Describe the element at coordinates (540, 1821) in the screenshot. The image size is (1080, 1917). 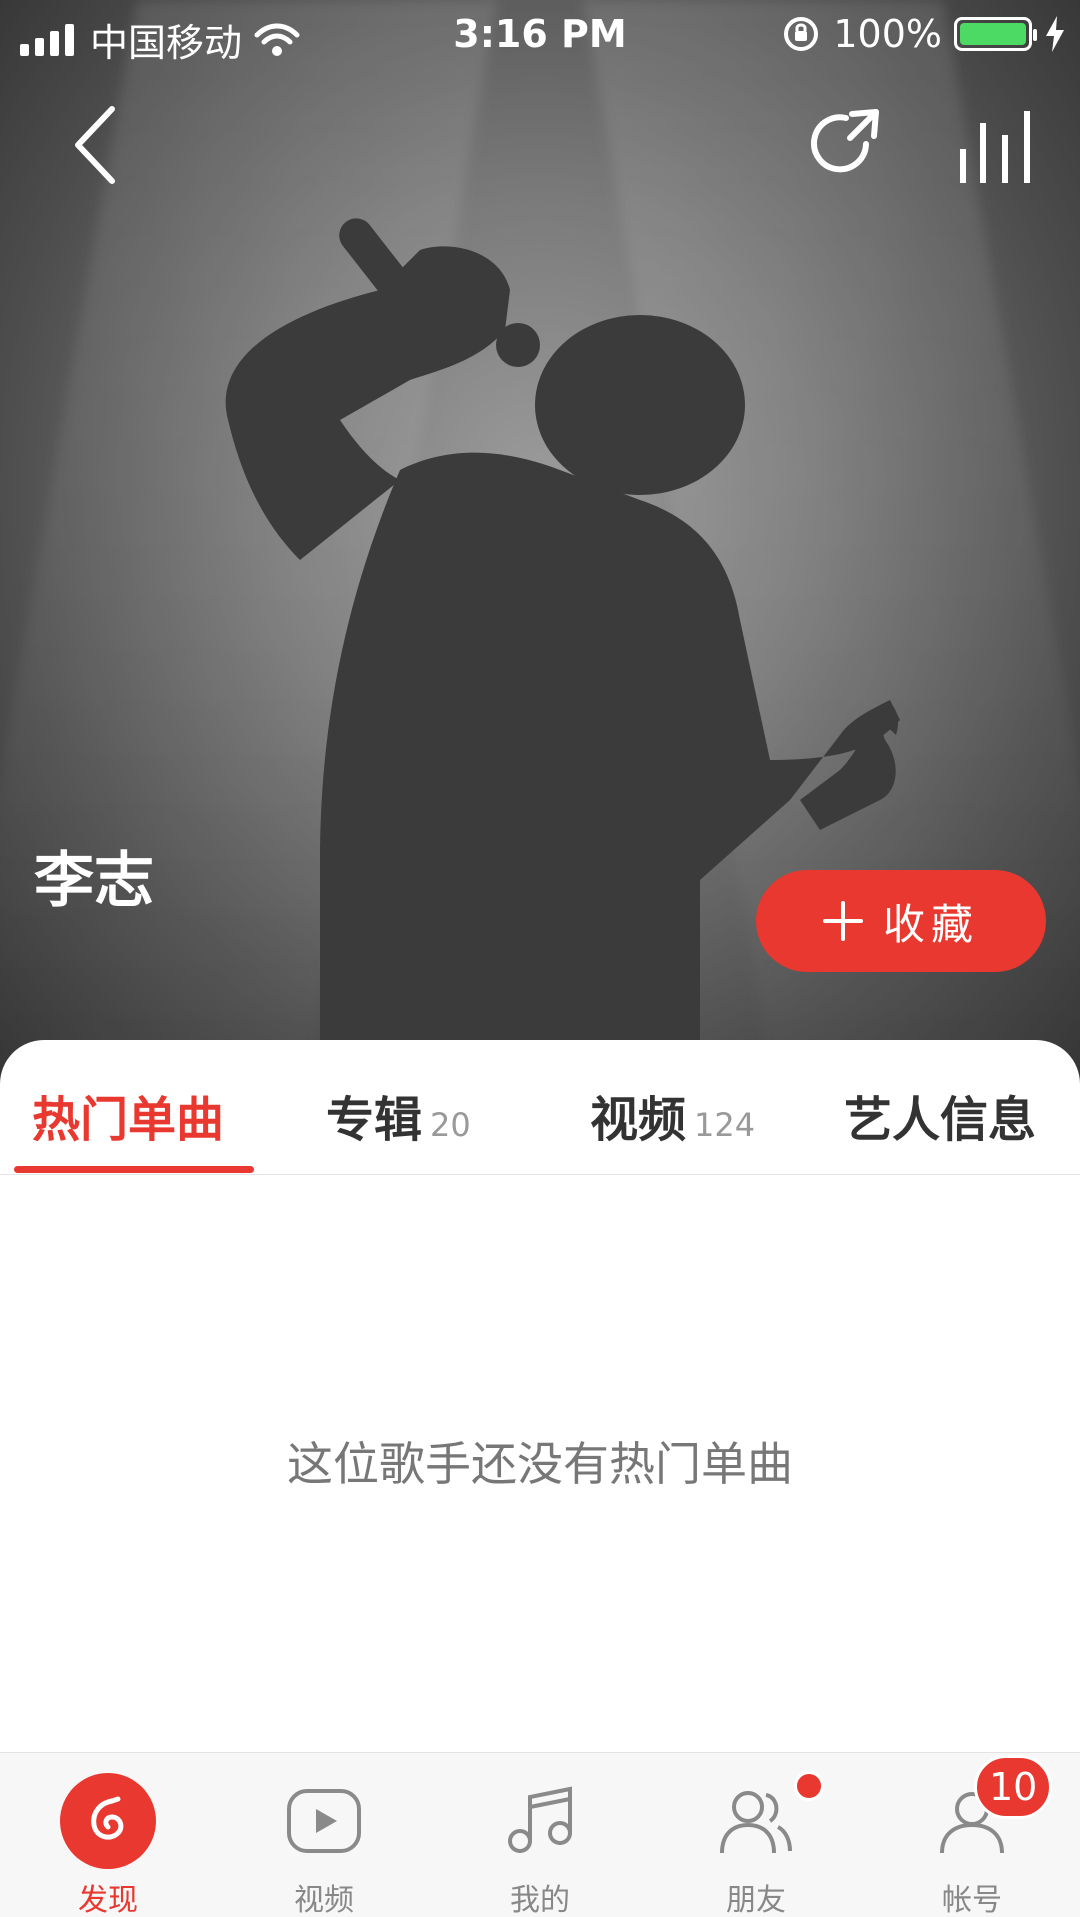
I see `music-note-icon` at that location.